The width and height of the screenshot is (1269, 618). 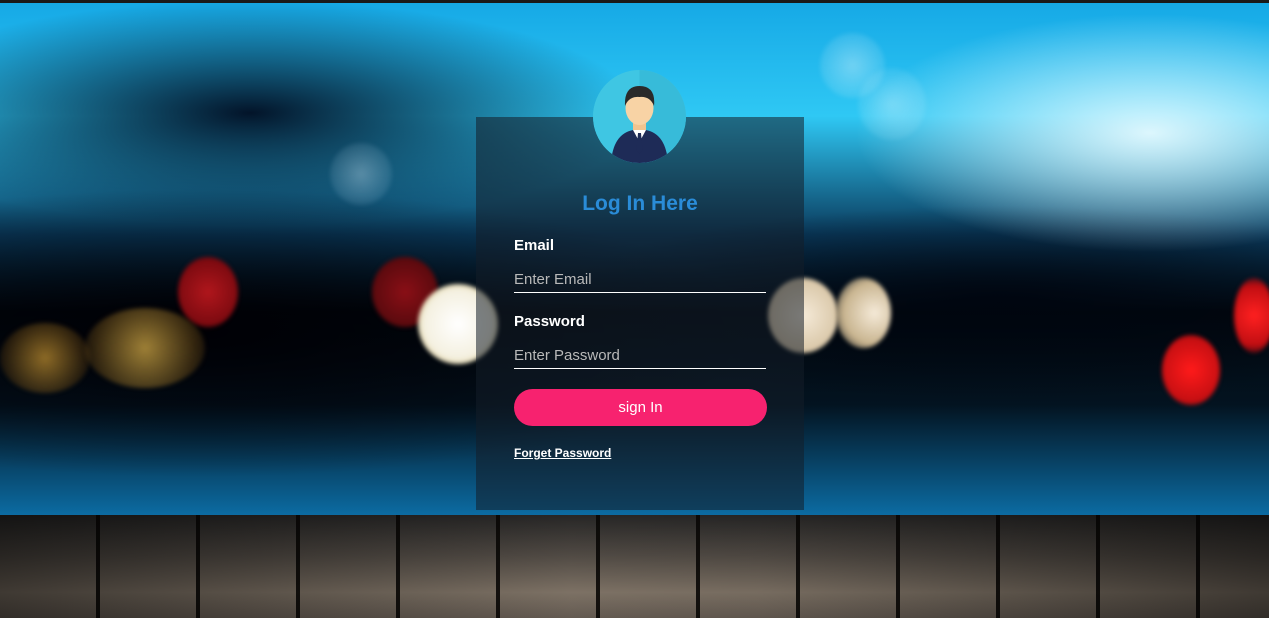 I want to click on password-input, so click(x=640, y=356).